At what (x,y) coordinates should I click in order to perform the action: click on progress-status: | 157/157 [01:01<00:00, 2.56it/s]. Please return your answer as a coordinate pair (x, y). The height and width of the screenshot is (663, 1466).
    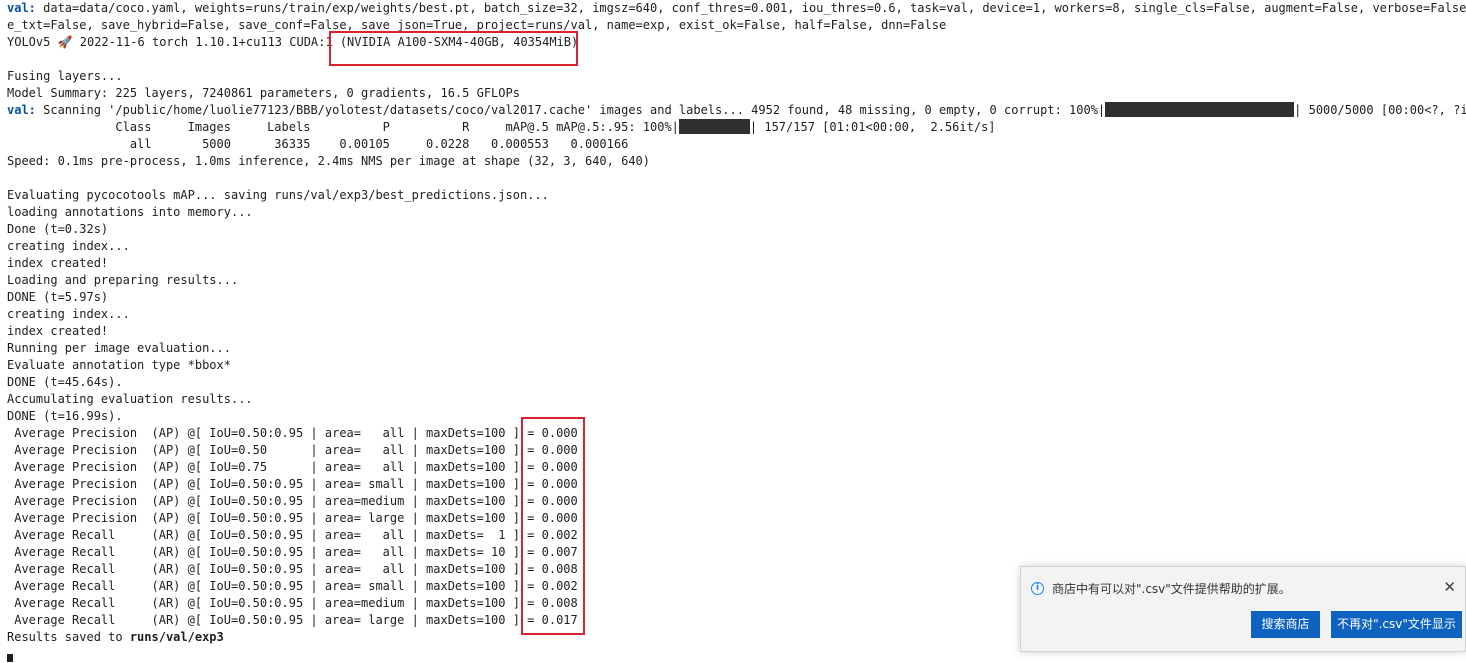
    Looking at the image, I should click on (872, 127).